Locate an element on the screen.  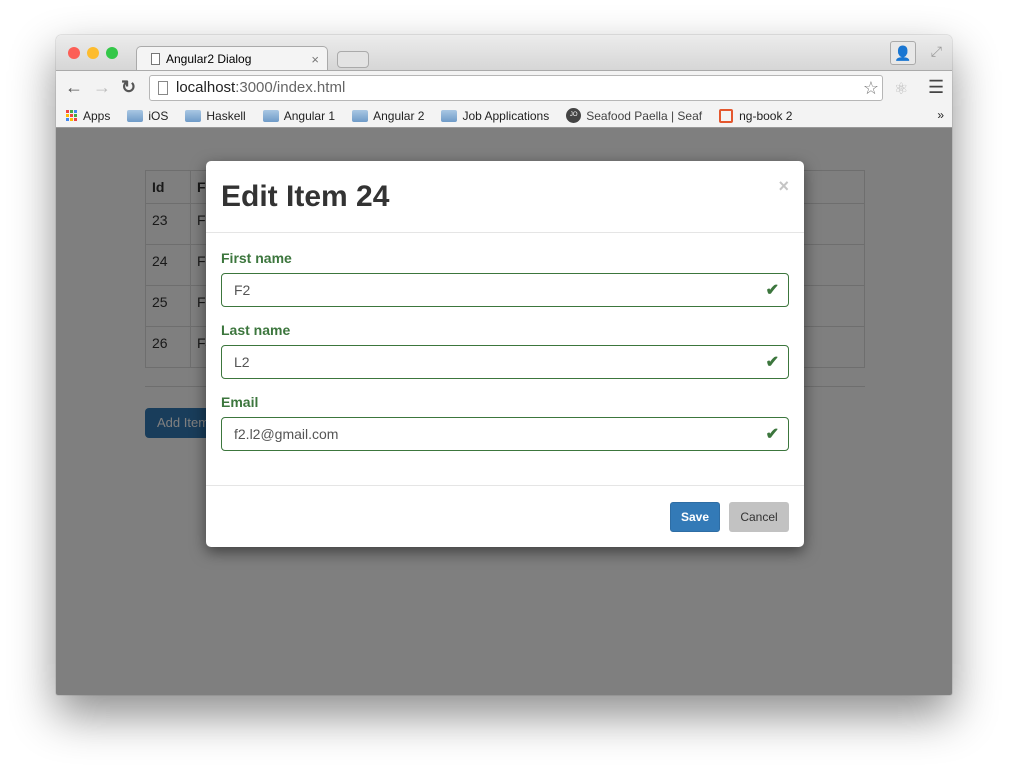
more-bookmarks-button: » is located at coordinates (940, 115).